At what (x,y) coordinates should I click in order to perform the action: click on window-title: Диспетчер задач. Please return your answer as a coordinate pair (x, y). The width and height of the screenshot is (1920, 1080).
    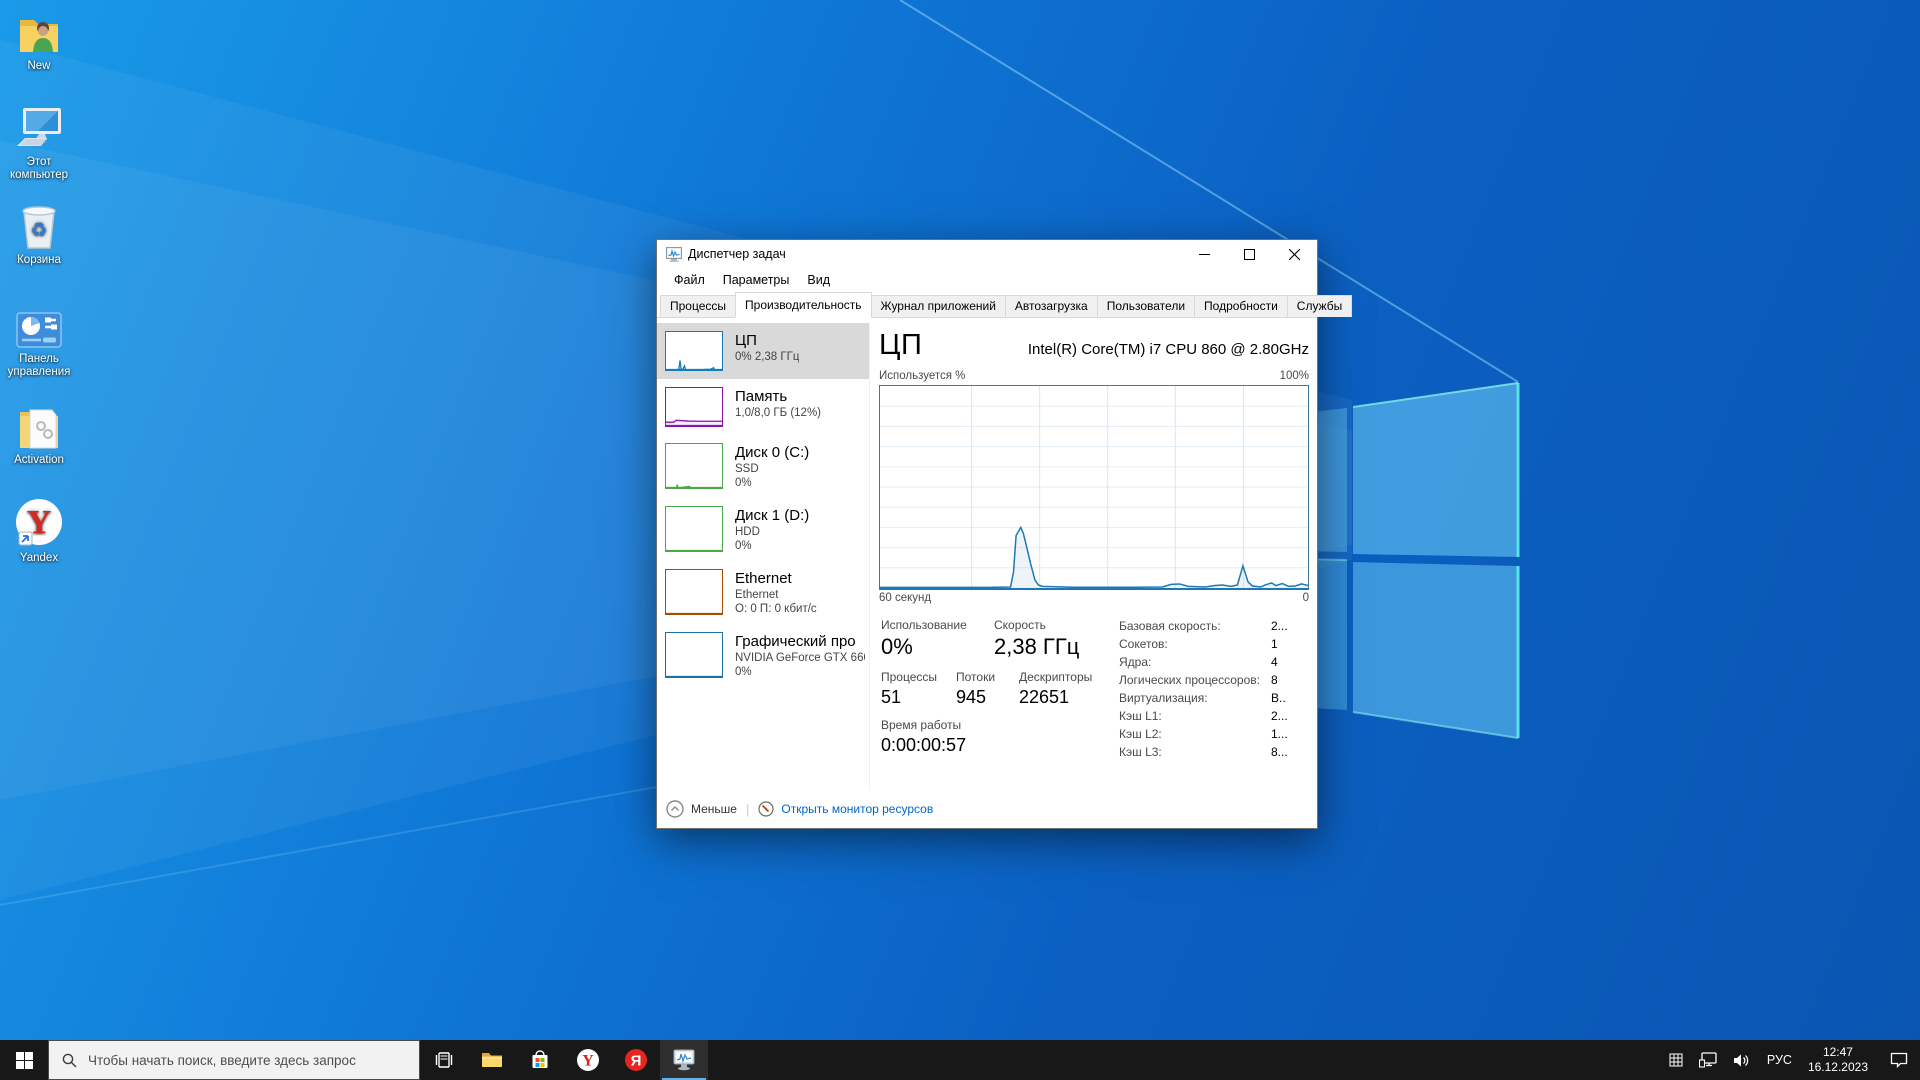
    Looking at the image, I should click on (737, 254).